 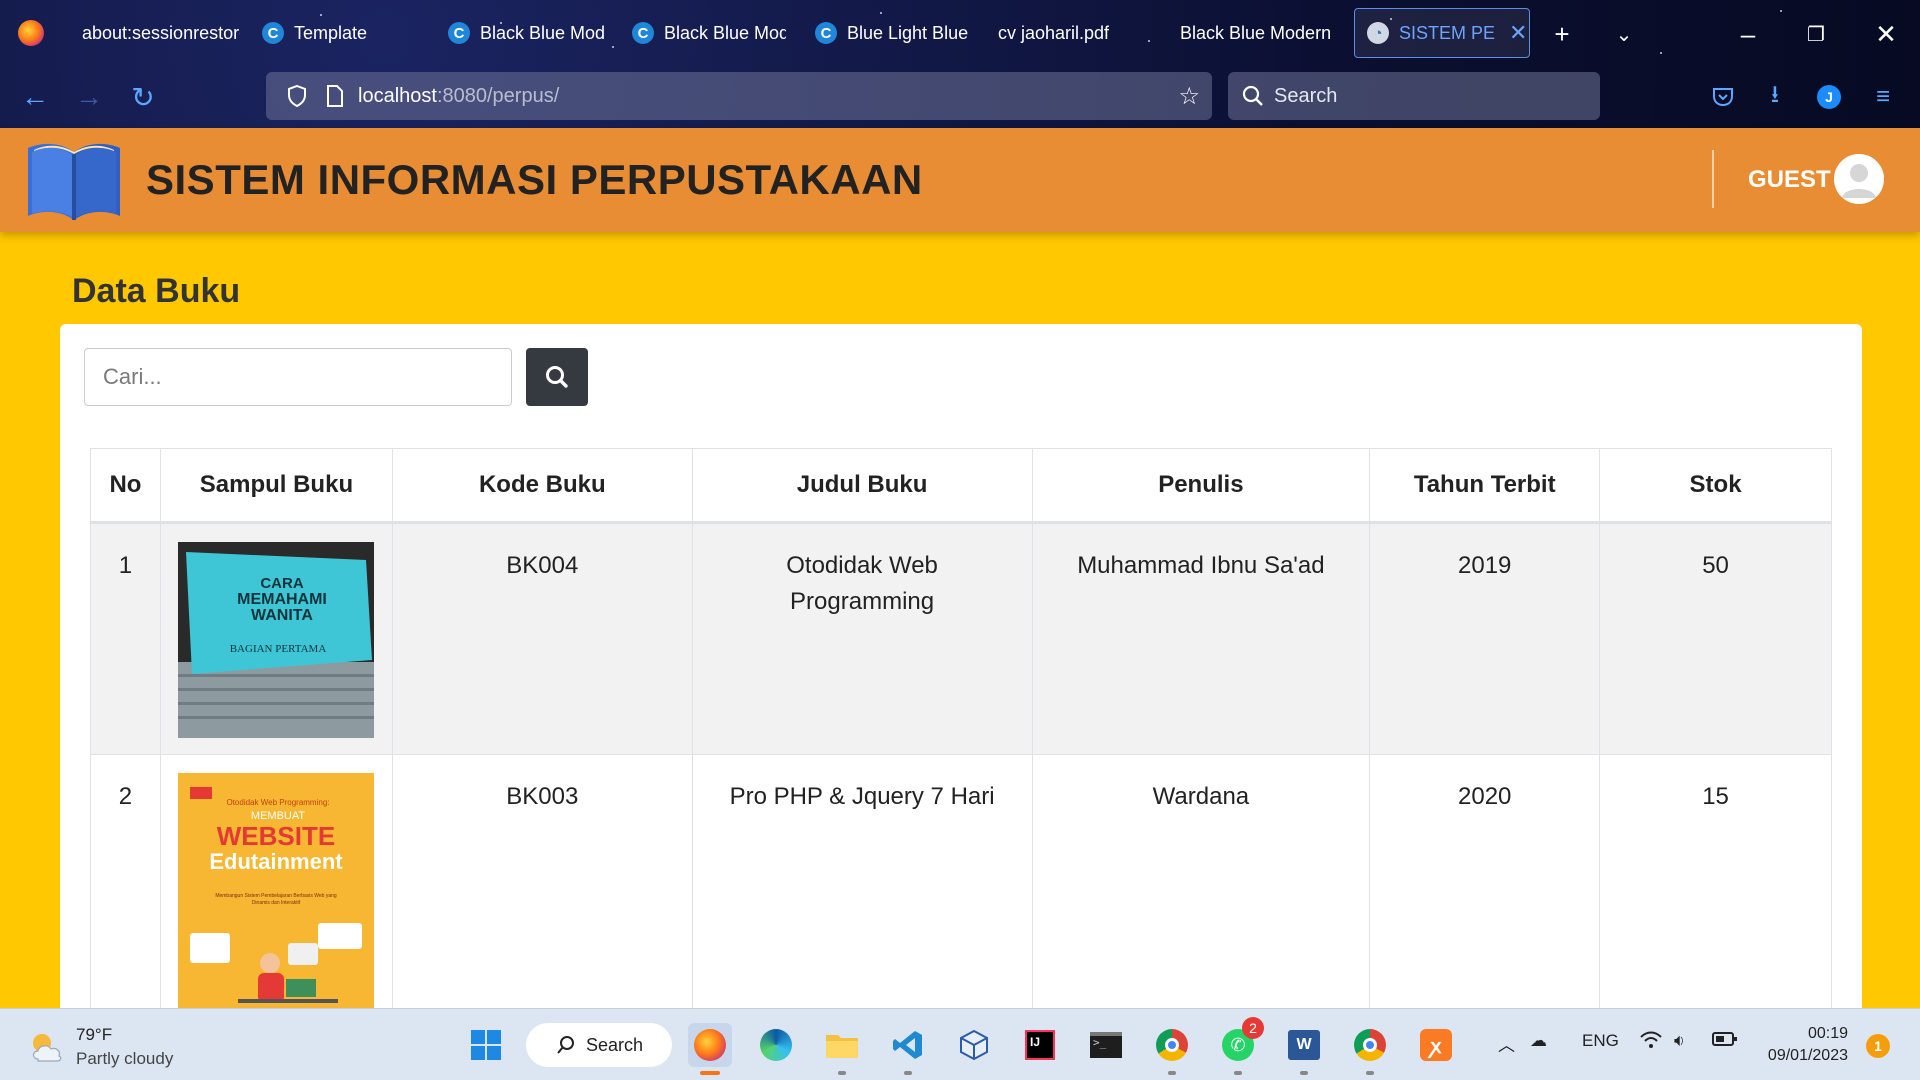 I want to click on chrome-profile-icon, so click(x=1370, y=1049).